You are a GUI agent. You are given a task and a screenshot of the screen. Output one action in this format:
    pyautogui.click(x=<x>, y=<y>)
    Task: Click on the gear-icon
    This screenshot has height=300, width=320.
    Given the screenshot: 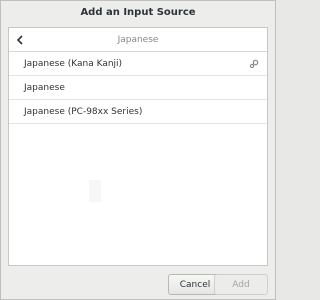 What is the action you would take?
    pyautogui.click(x=254, y=64)
    